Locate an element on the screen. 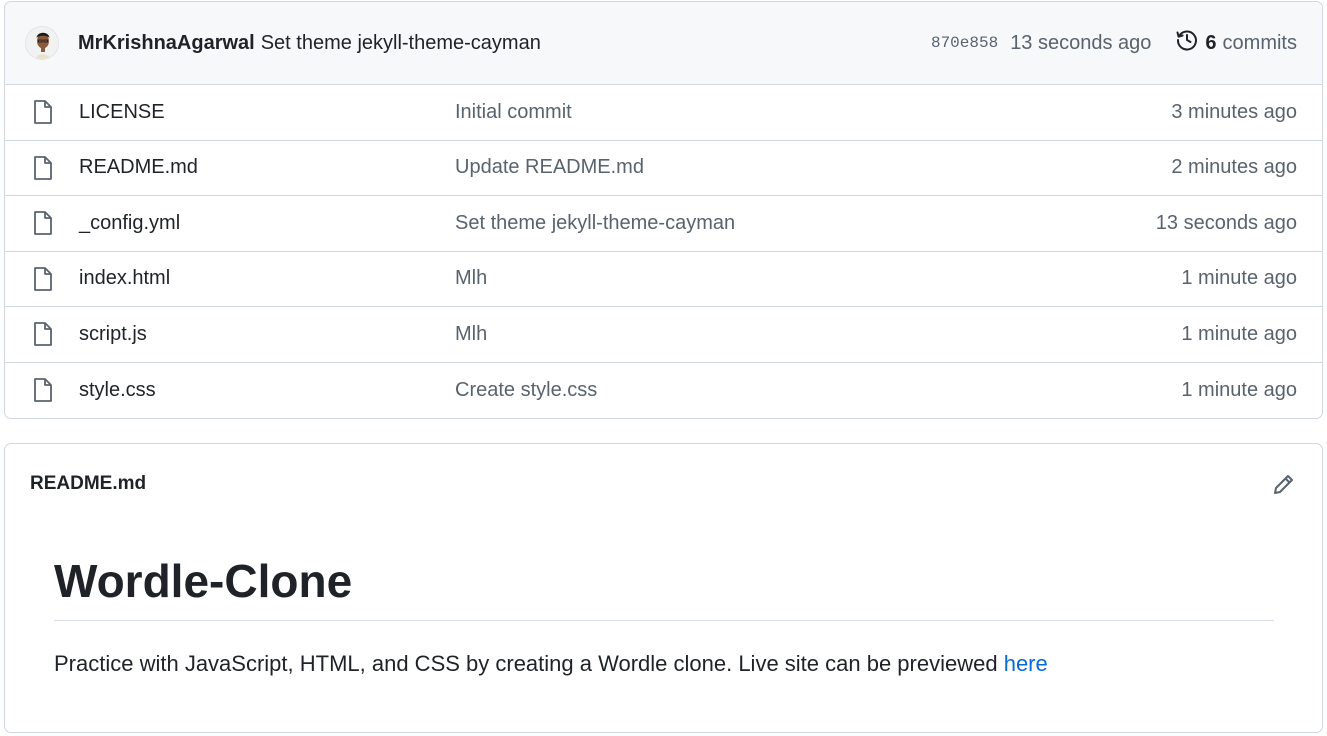 This screenshot has width=1327, height=736. file-row: README.md Update README.md 2 minutes ago is located at coordinates (663, 168).